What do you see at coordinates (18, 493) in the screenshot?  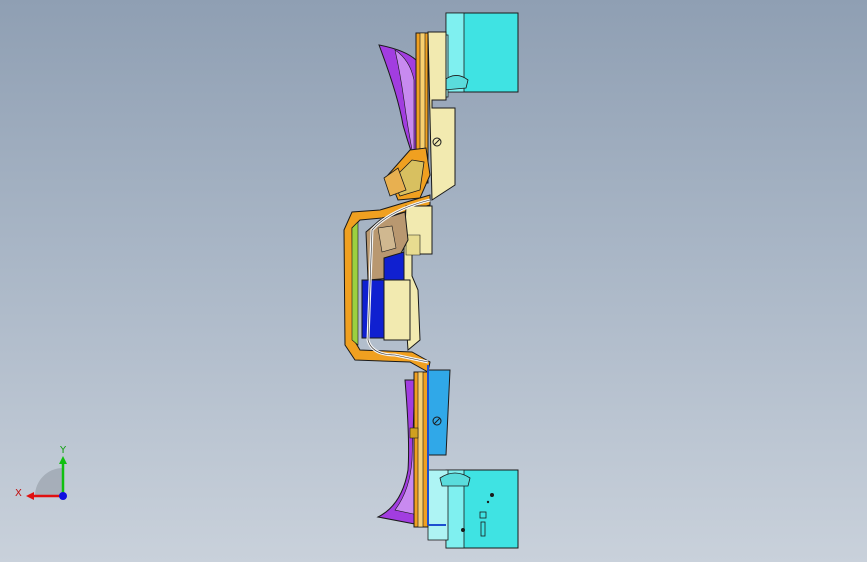 I see `x-axis-label: X` at bounding box center [18, 493].